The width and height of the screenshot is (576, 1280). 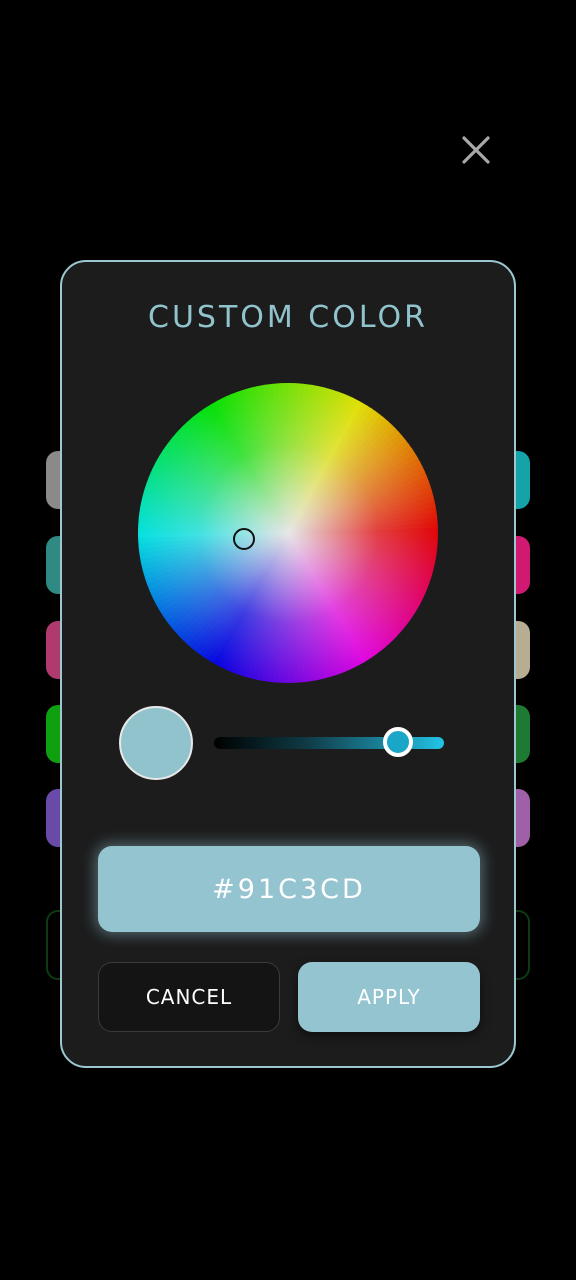 What do you see at coordinates (156, 743) in the screenshot?
I see `color-preview-swatch` at bounding box center [156, 743].